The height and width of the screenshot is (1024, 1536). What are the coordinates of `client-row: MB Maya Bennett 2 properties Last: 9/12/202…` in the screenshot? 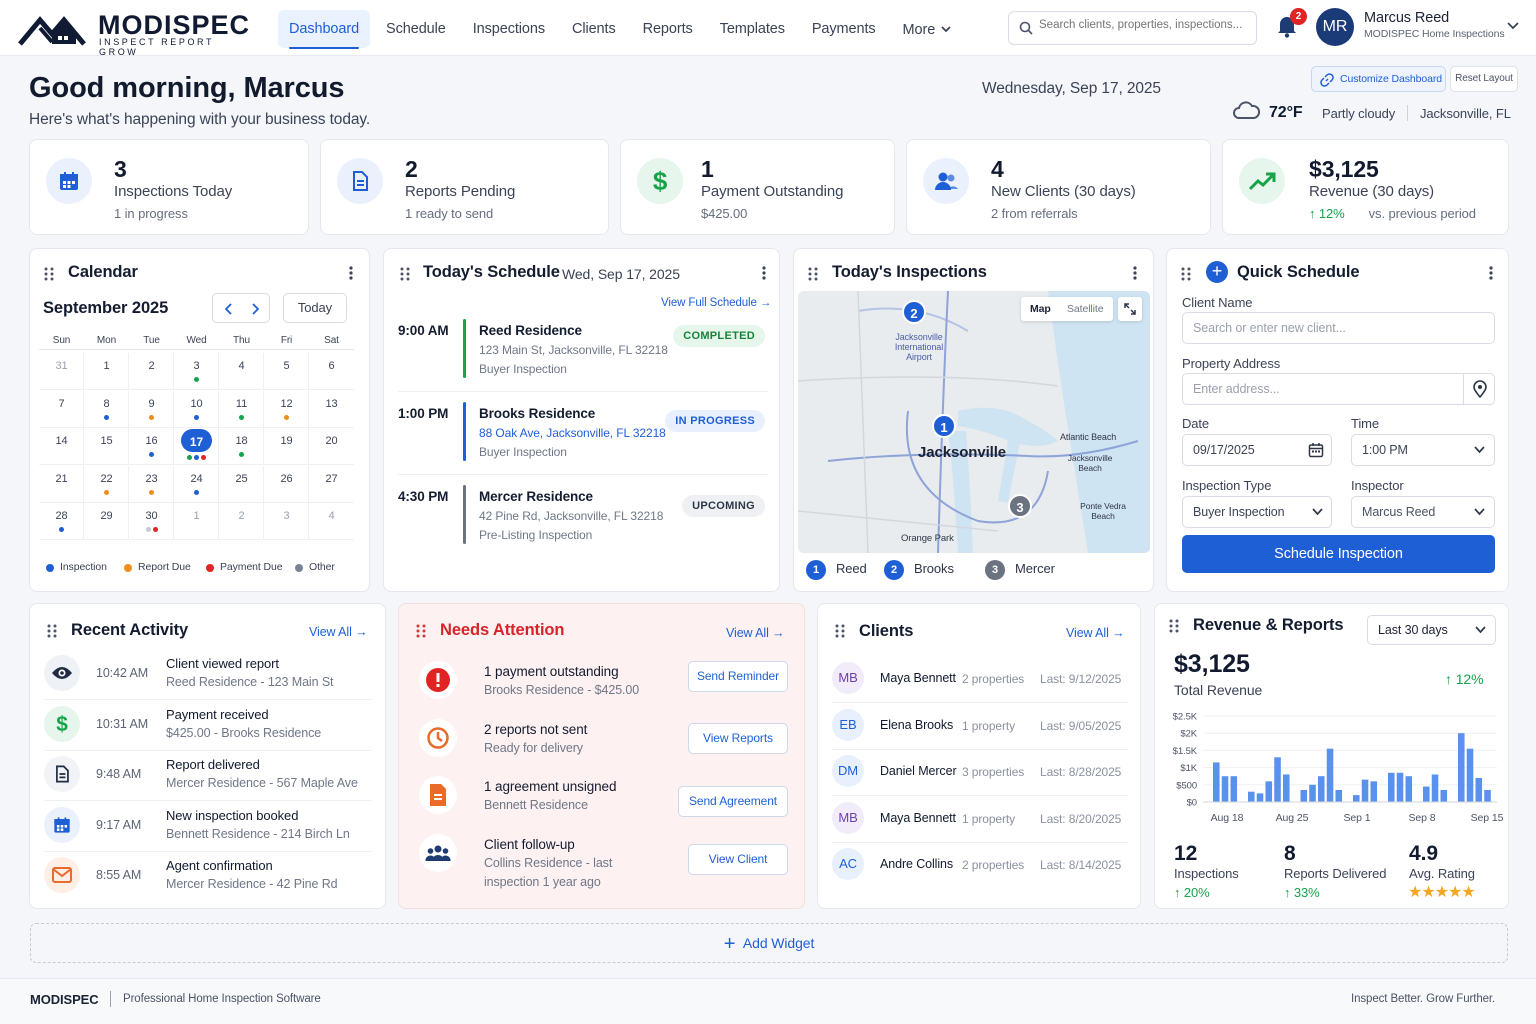 It's located at (979, 685).